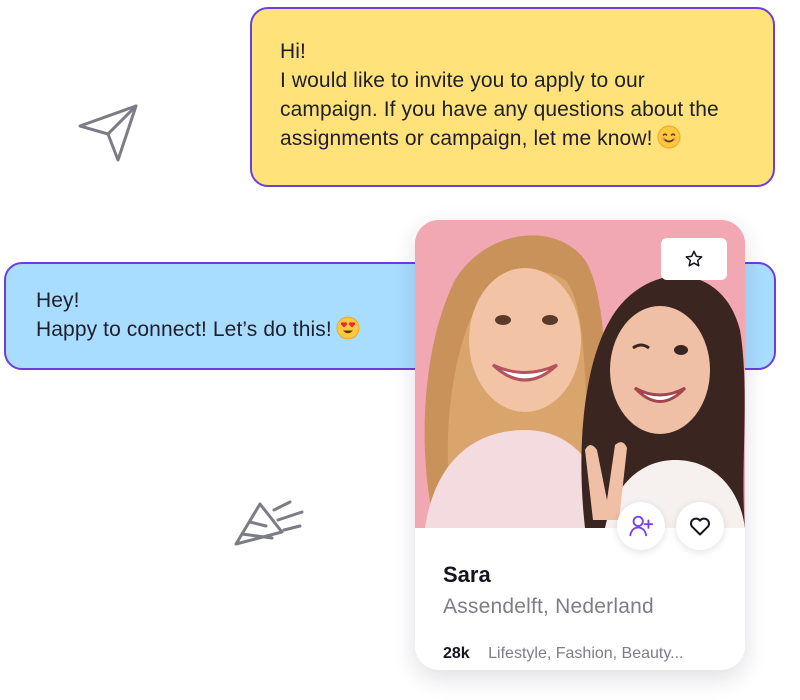 The image size is (800, 700). Describe the element at coordinates (109, 133) in the screenshot. I see `paper-plane-icon` at that location.